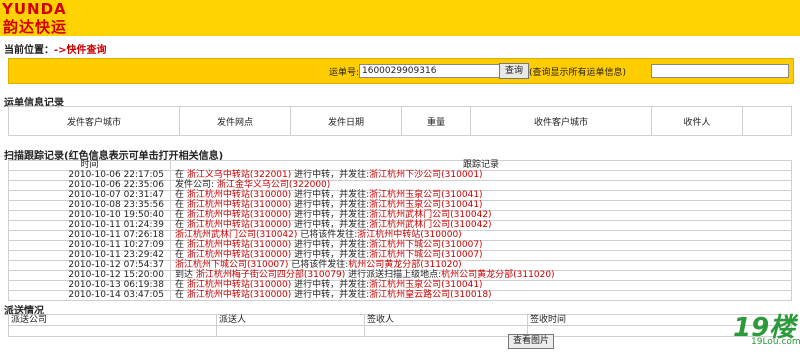 The width and height of the screenshot is (800, 352). I want to click on col-send-date: 发件日期, so click(346, 121).